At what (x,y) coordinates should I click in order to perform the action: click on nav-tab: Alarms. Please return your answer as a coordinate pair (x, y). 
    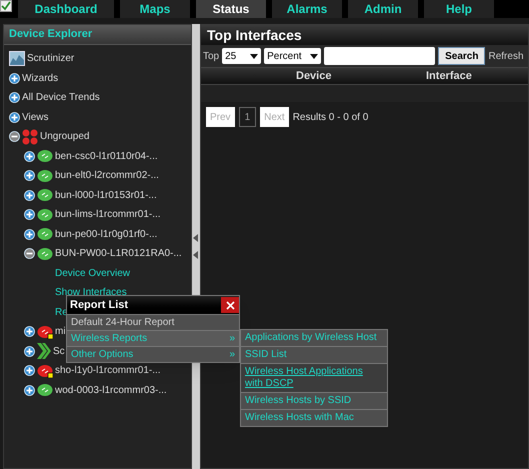
    Looking at the image, I should click on (307, 9).